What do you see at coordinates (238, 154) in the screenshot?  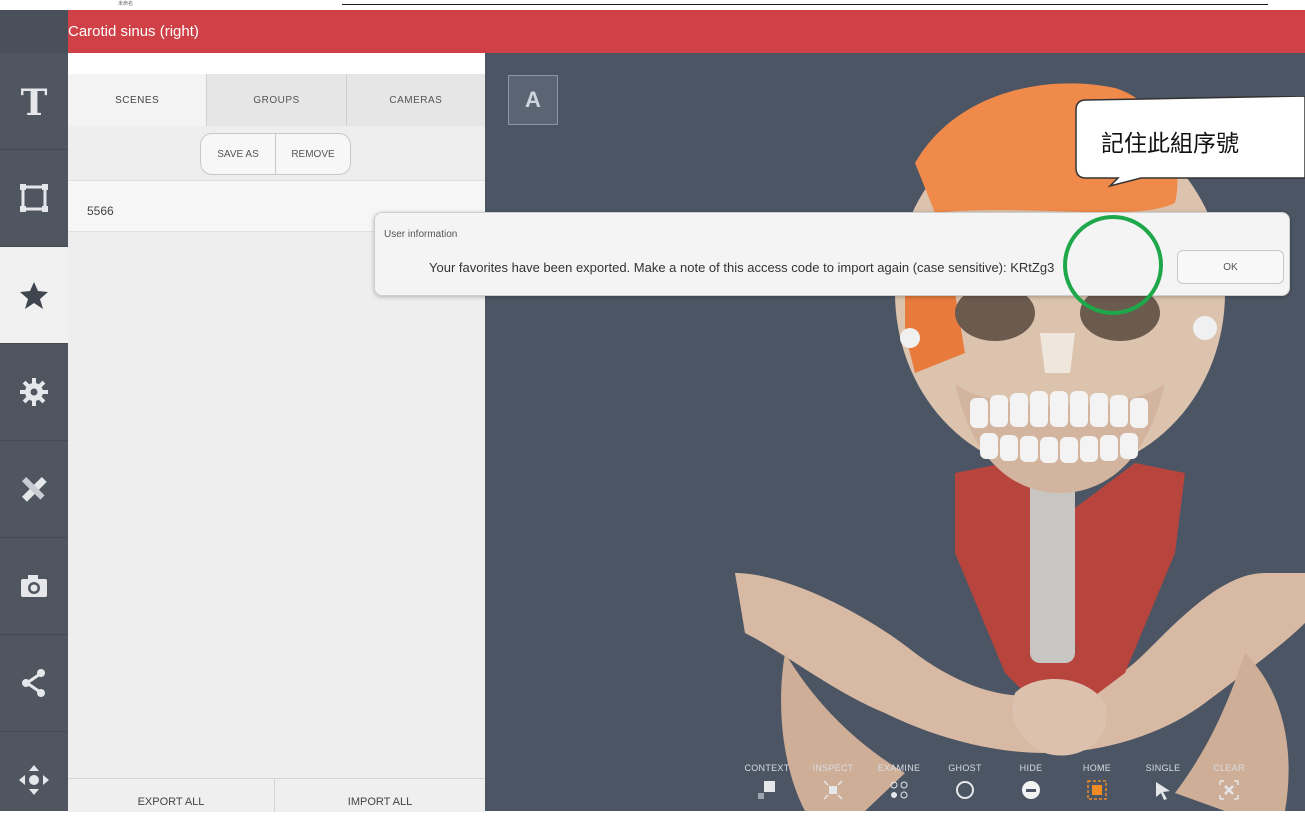 I see `save-as-button: SAVE AS` at bounding box center [238, 154].